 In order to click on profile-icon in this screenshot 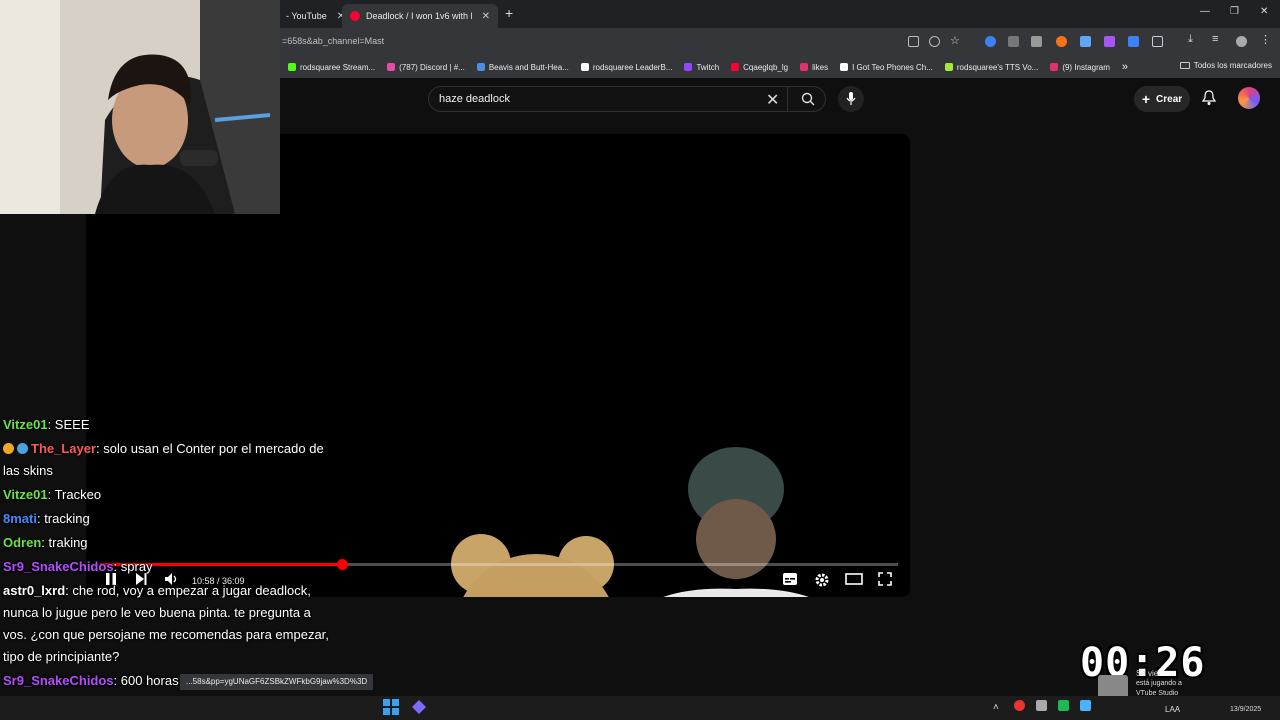, I will do `click(1241, 41)`.